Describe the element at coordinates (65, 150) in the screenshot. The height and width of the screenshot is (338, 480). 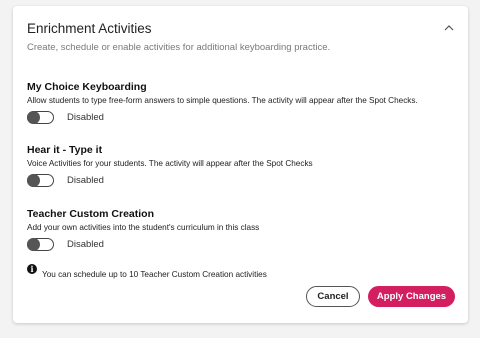
I see `section-title: Hear it - Type it` at that location.